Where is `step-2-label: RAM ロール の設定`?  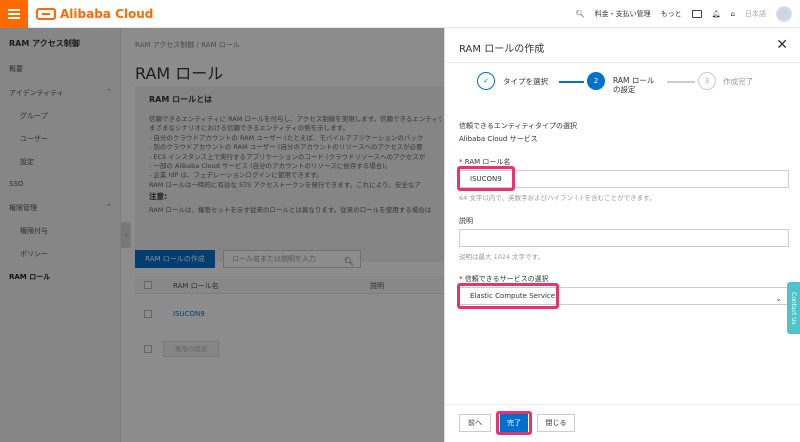 step-2-label: RAM ロール の設定 is located at coordinates (634, 85).